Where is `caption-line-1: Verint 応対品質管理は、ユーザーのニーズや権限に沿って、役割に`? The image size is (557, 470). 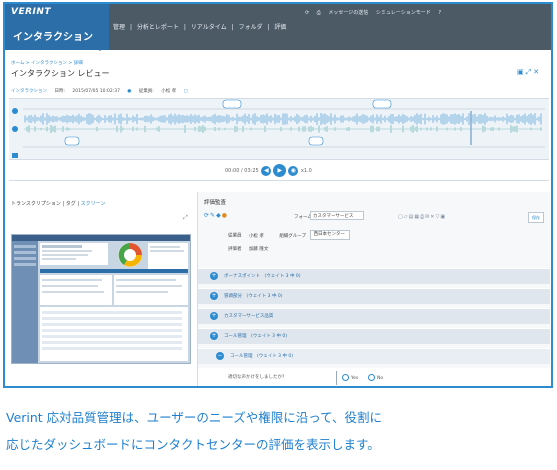
caption-line-1: Verint 応対品質管理は、ユーザーのニーズや権限に沿って、役割に is located at coordinates (194, 417).